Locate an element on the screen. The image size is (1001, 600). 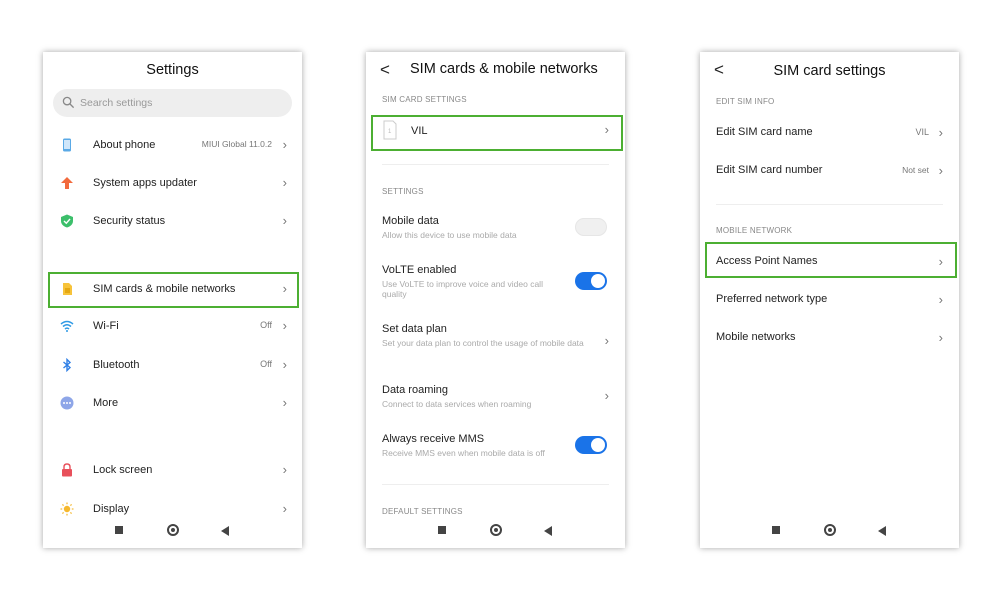
settings-item-value: MIUI Global 11.0.2 is located at coordinates (236, 144).